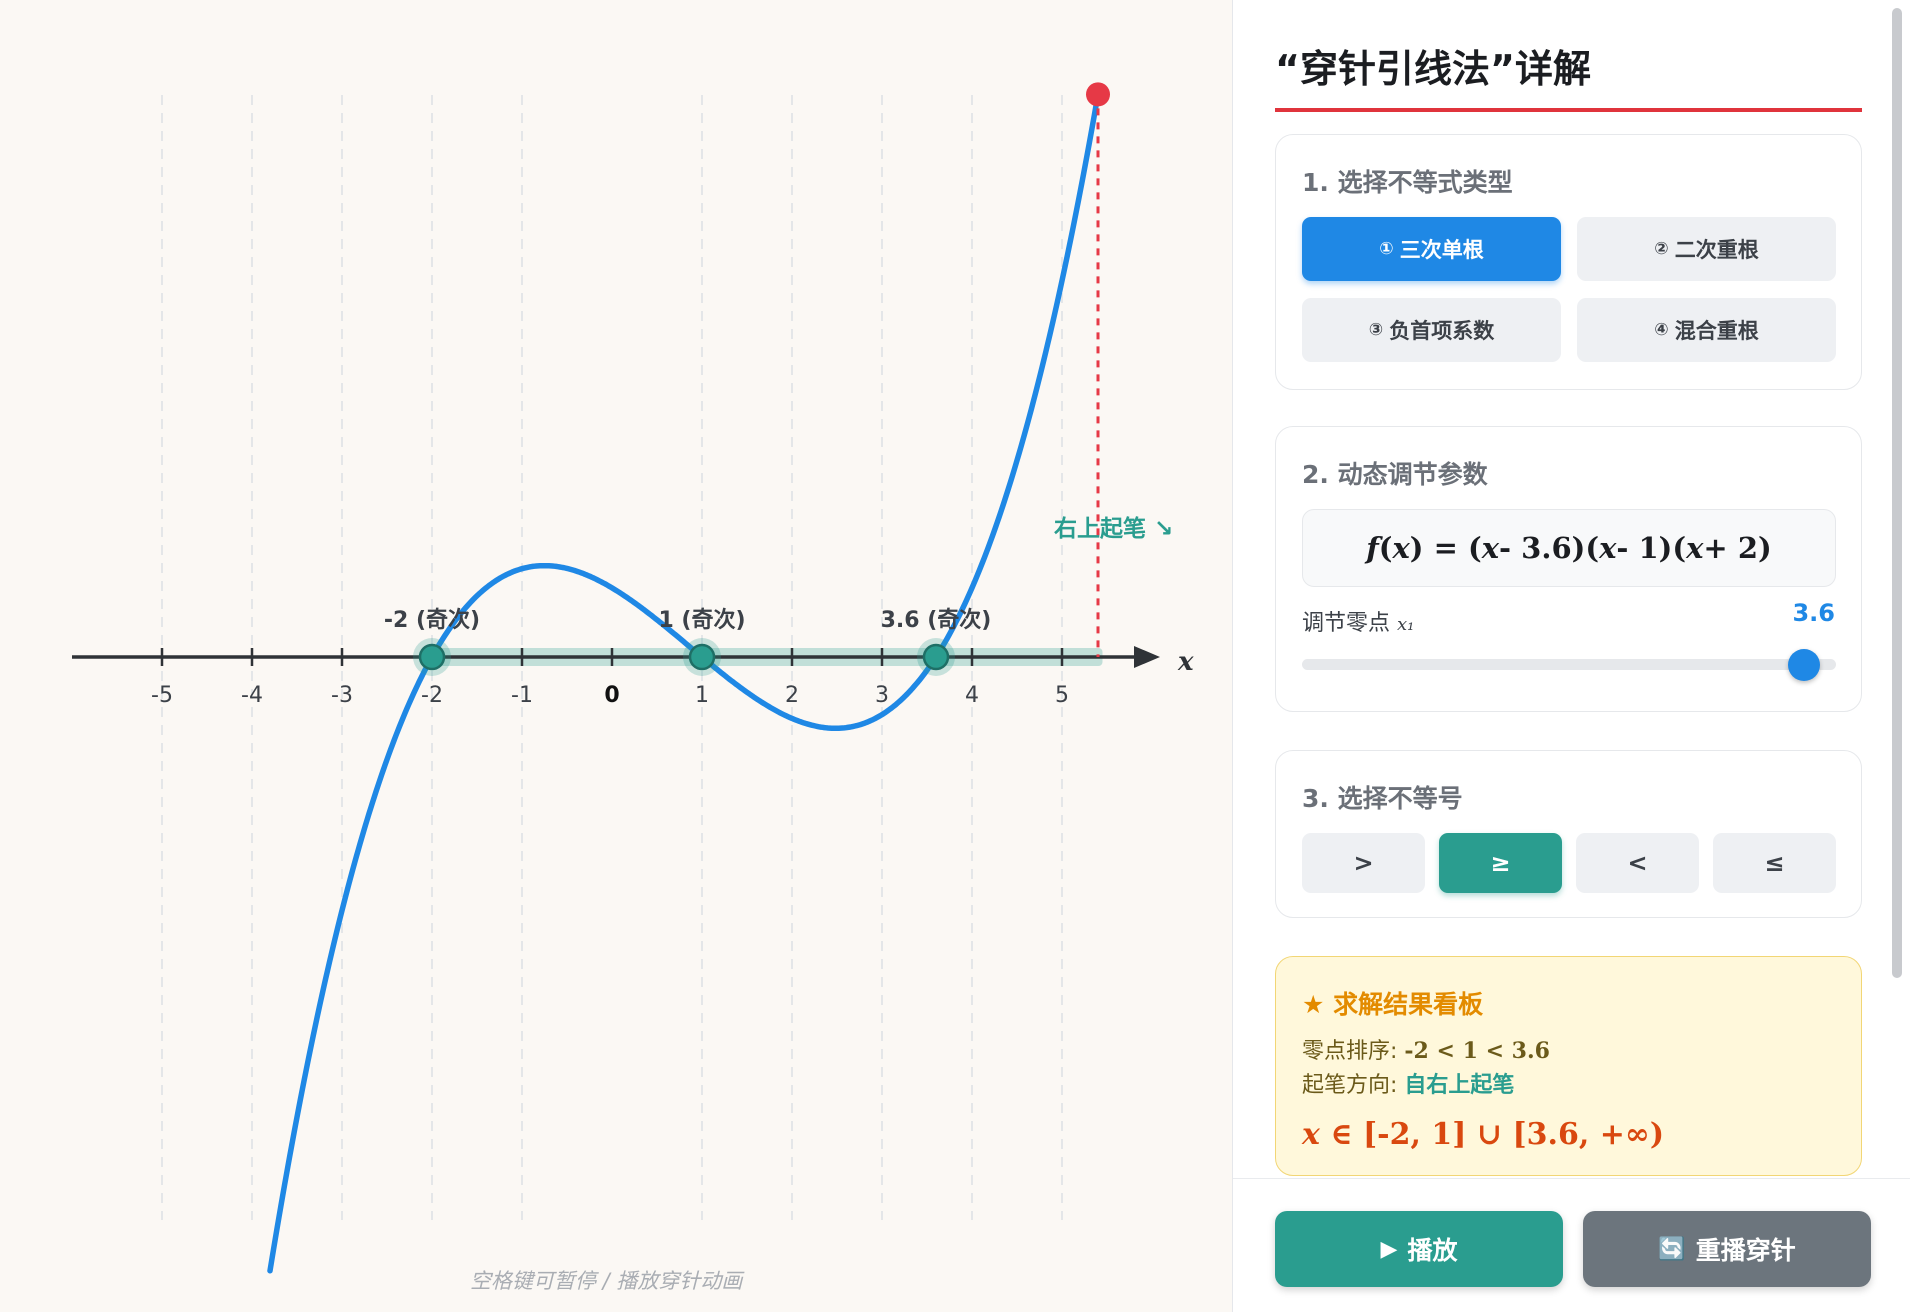 Image resolution: width=1910 pixels, height=1312 pixels. What do you see at coordinates (1568, 262) in the screenshot?
I see `inequality-type-card: 1. 选择不等式类型 ① 三次单根 ② 二次重根 ③ 负首项系数 ④ 混合重根` at bounding box center [1568, 262].